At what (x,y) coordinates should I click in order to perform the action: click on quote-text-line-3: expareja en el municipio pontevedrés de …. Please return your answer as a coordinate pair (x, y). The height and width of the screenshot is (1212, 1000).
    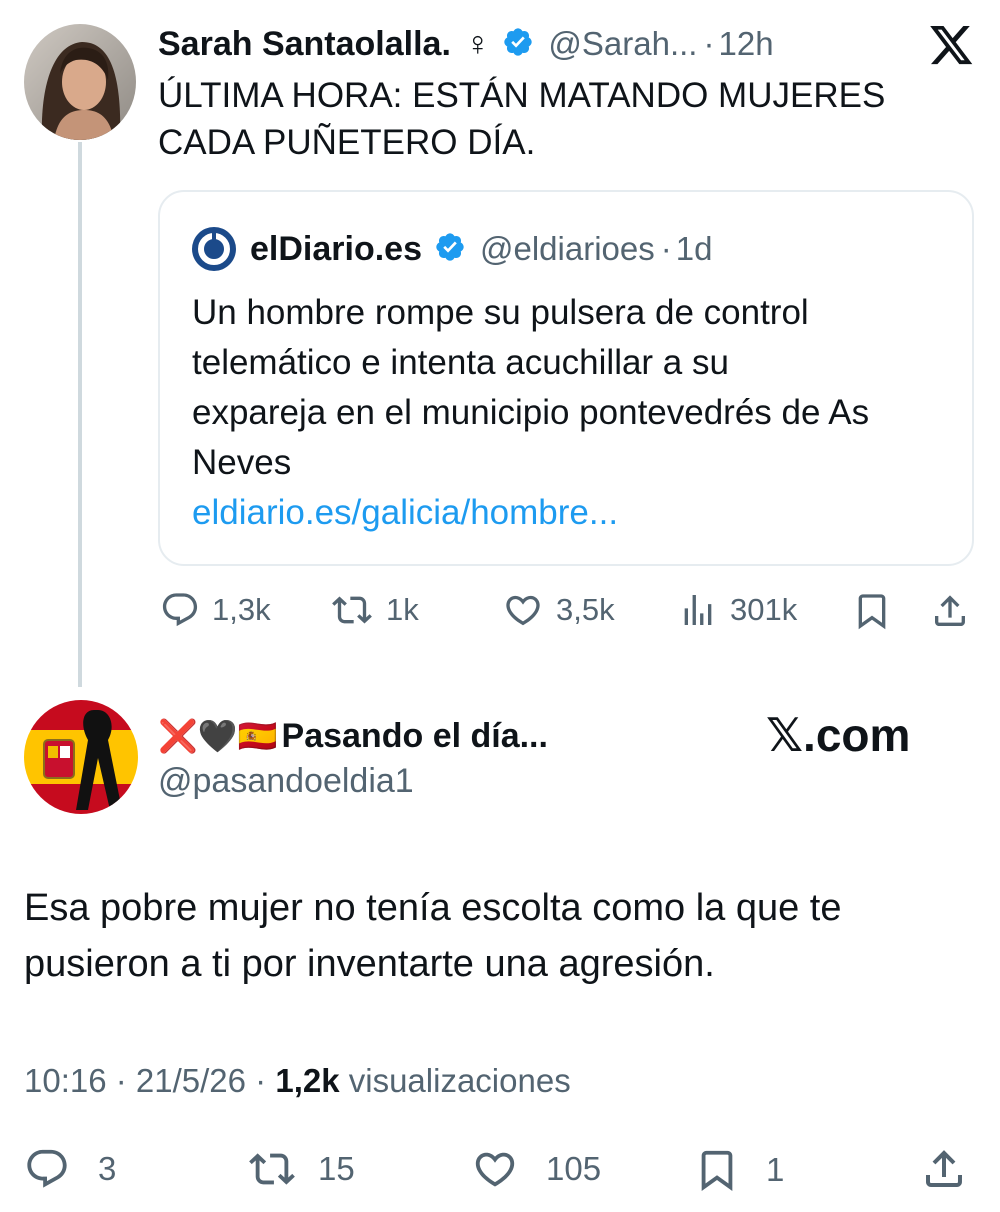
    Looking at the image, I should click on (531, 412).